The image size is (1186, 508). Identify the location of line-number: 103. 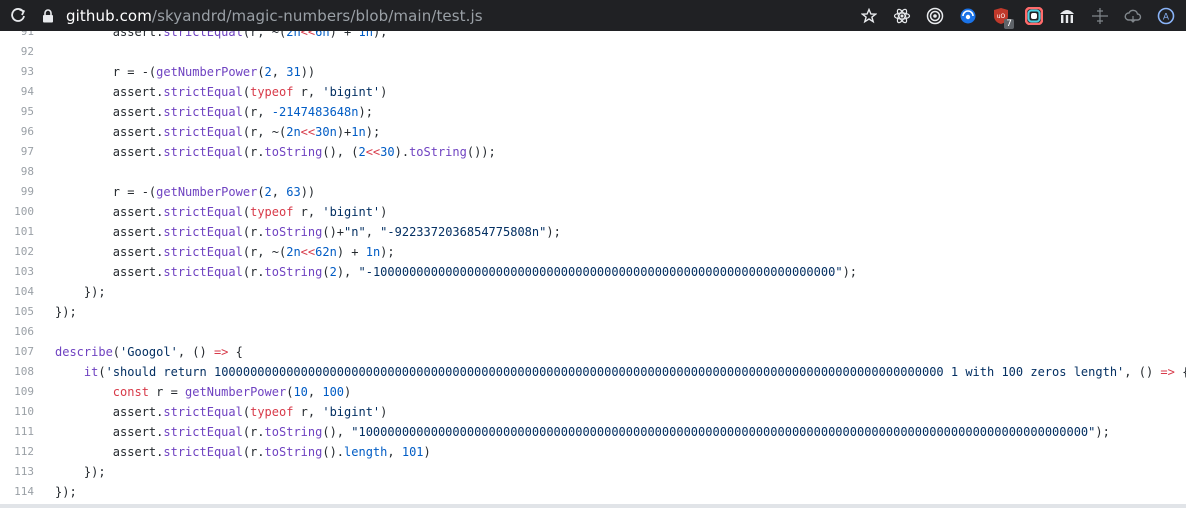
(17, 272).